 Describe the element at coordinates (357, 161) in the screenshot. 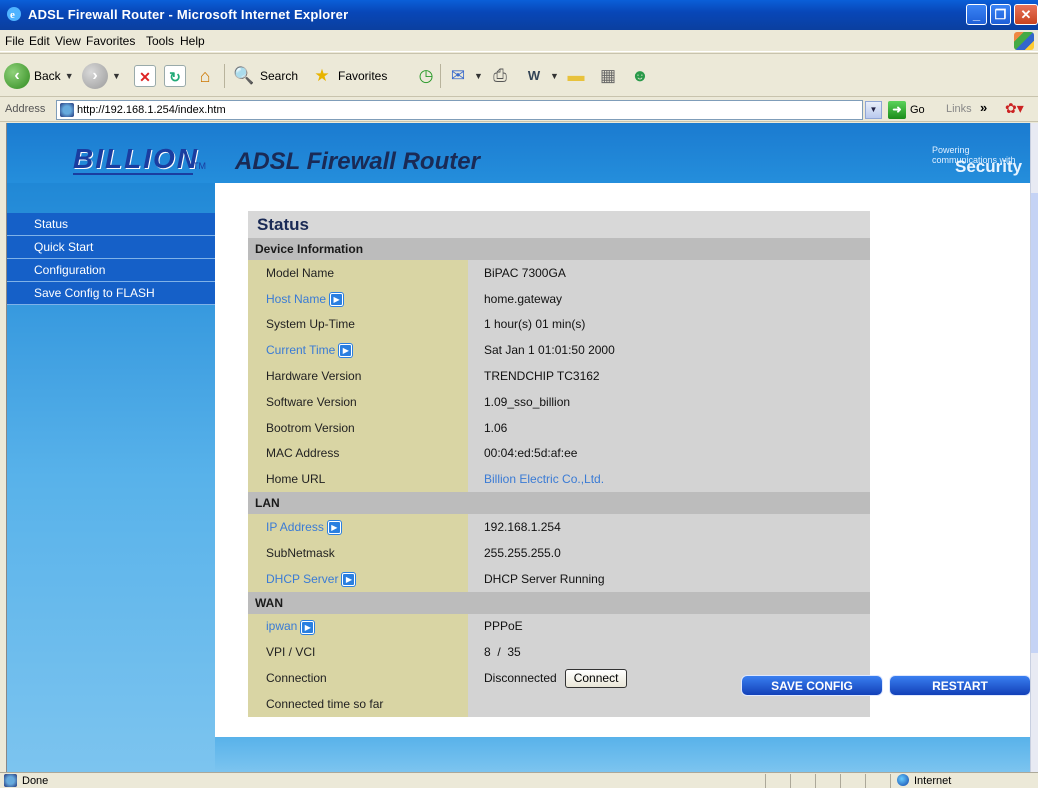

I see `page-title: ADSL Firewall Router` at that location.